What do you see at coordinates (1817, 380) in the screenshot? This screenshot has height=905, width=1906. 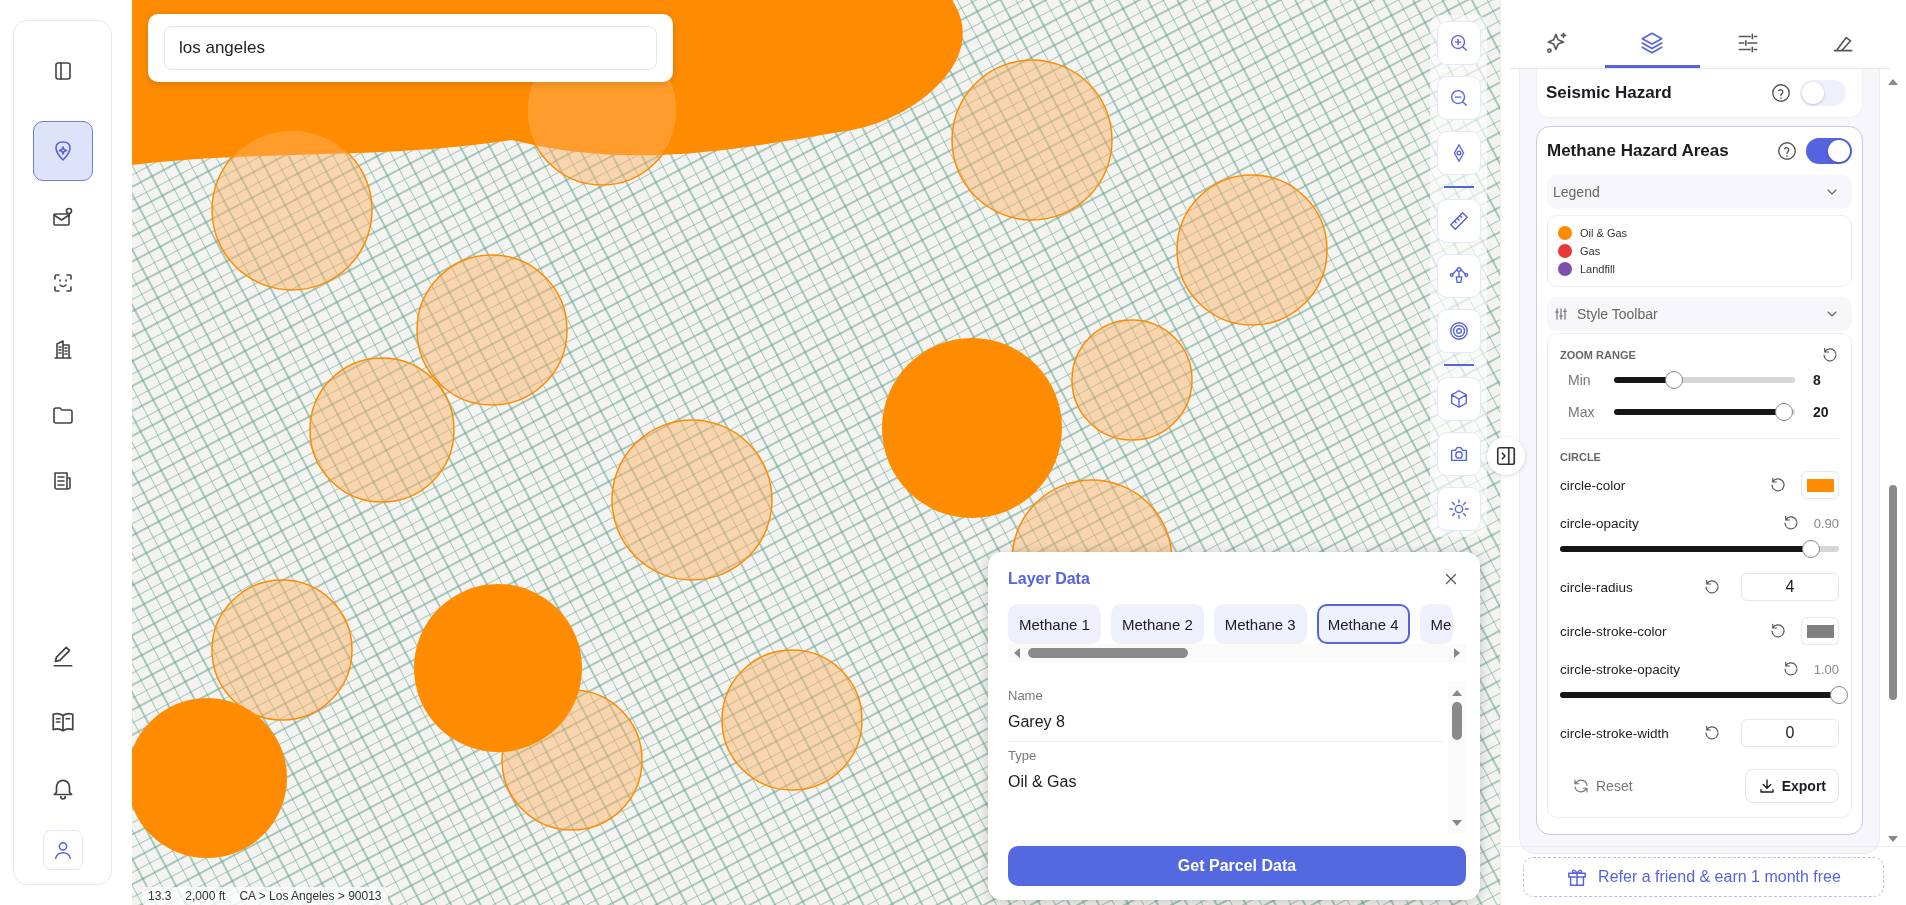 I see `slider-value: 8` at bounding box center [1817, 380].